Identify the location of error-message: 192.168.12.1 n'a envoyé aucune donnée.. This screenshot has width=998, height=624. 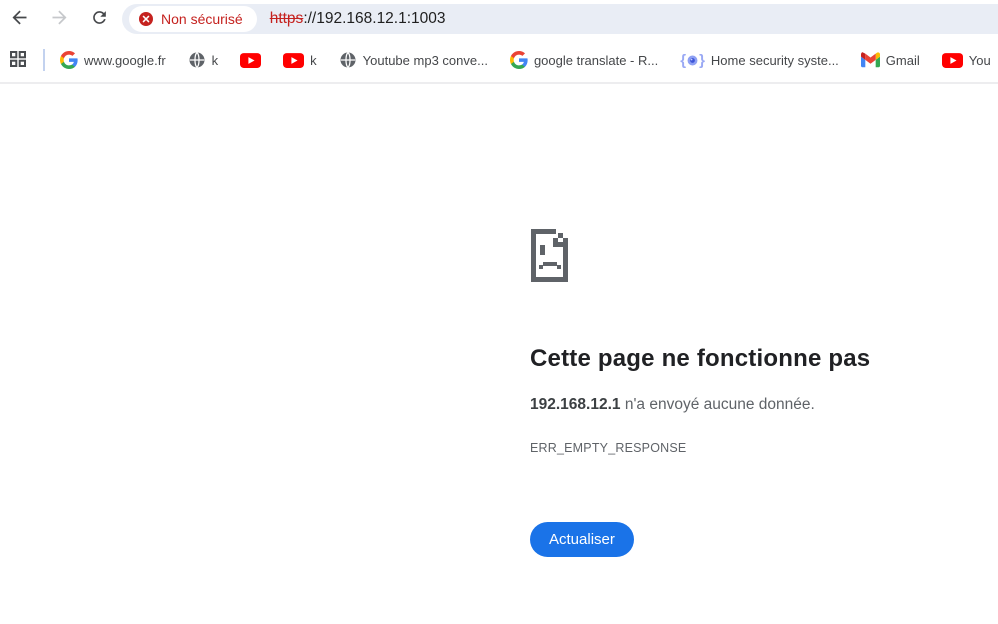
(745, 405).